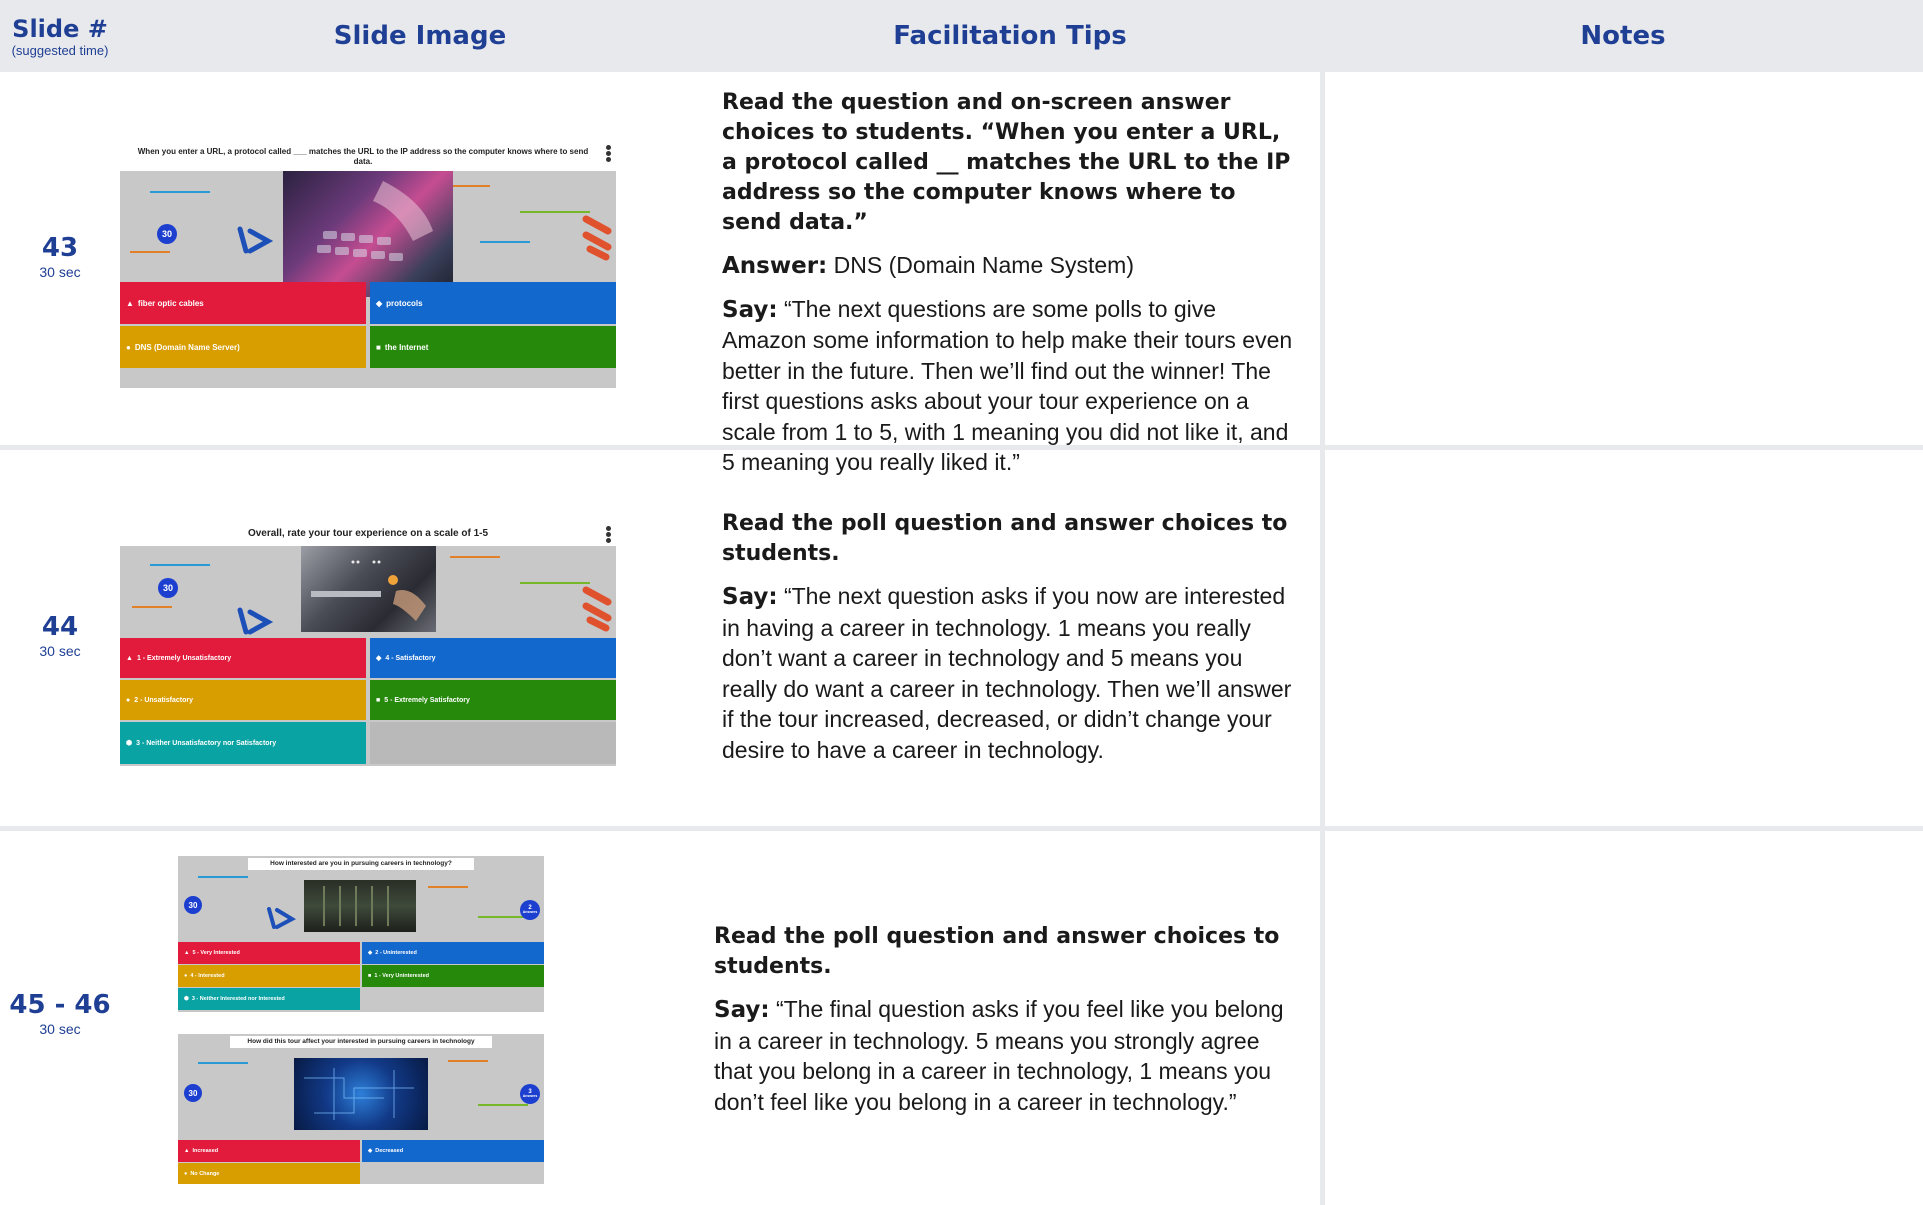 Image resolution: width=1923 pixels, height=1205 pixels. What do you see at coordinates (1322, 638) in the screenshot?
I see `column-divider` at bounding box center [1322, 638].